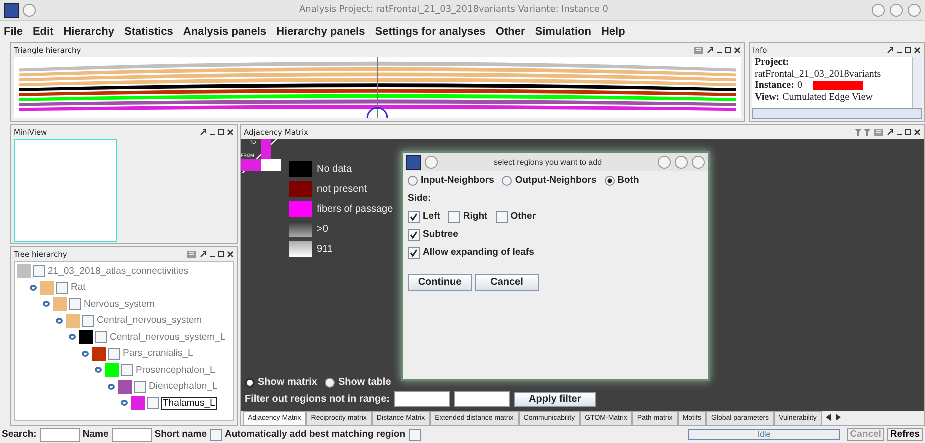 This screenshot has height=443, width=925. Describe the element at coordinates (78, 288) in the screenshot. I see `tree-item: Rat` at that location.